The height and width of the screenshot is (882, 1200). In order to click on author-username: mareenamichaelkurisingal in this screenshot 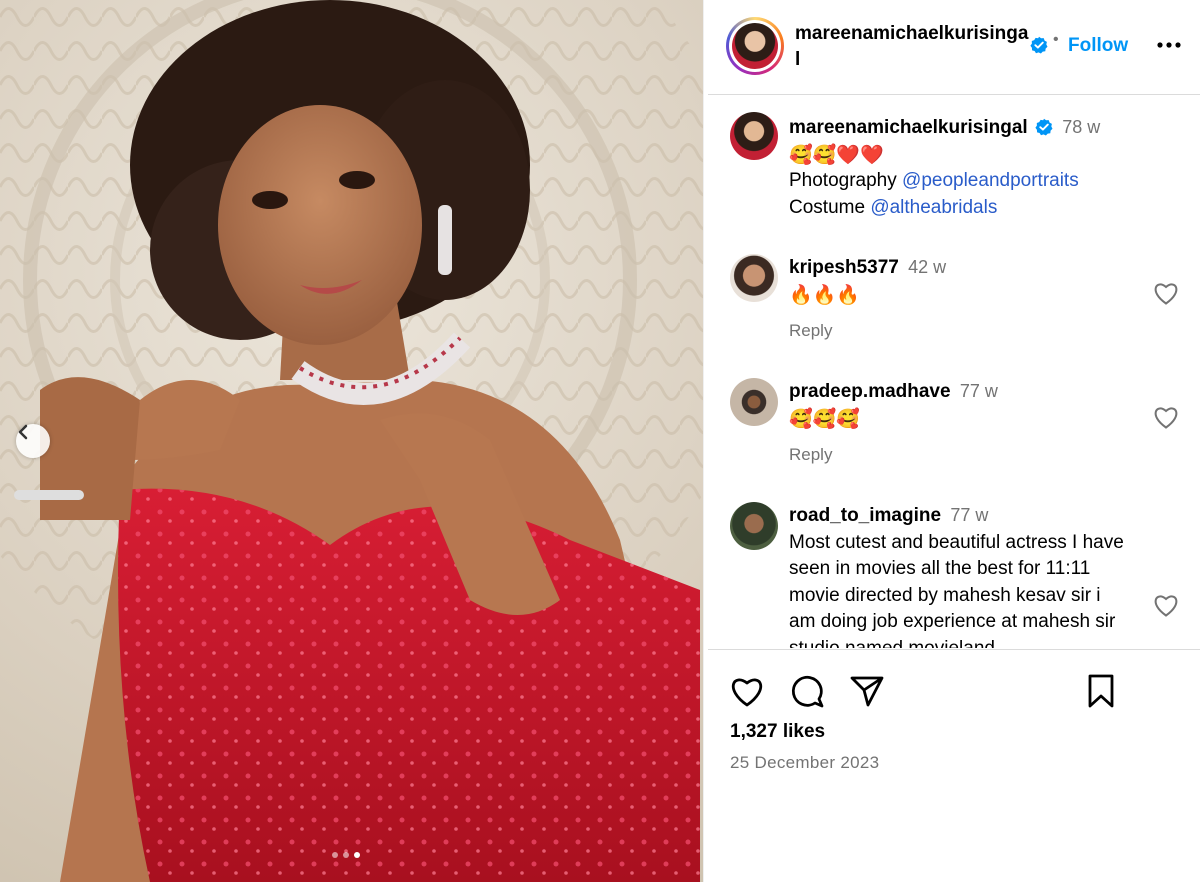, I will do `click(913, 47)`.